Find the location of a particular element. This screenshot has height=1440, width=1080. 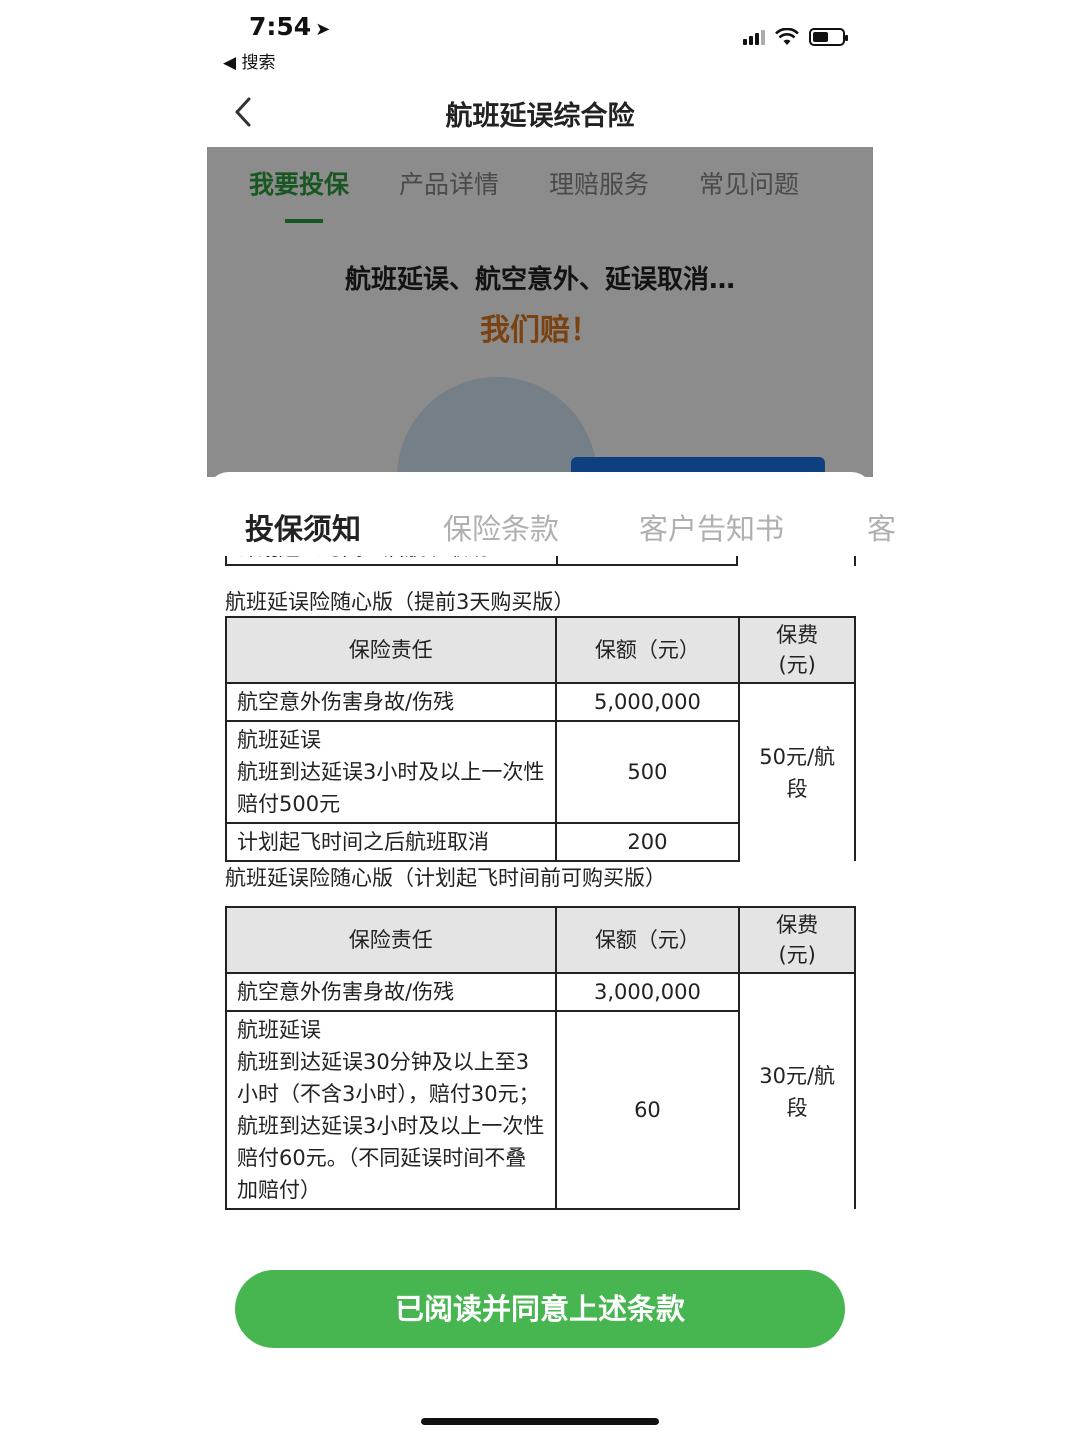

status-indicators is located at coordinates (795, 37).